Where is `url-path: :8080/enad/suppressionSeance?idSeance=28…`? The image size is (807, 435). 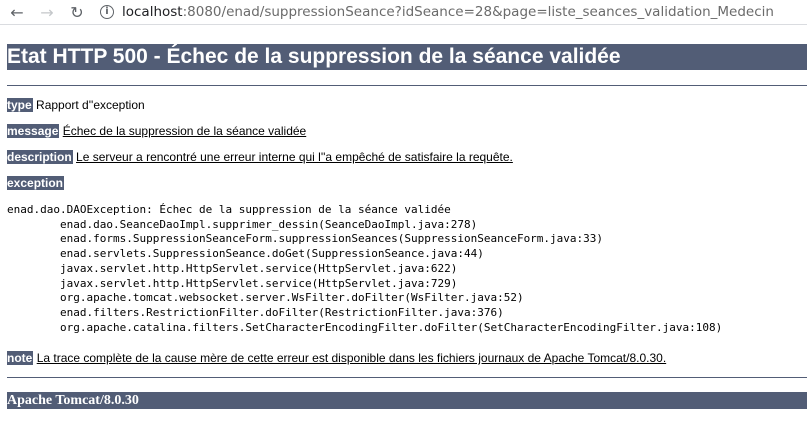 url-path: :8080/enad/suppressionSeance?idSeance=28… is located at coordinates (478, 12).